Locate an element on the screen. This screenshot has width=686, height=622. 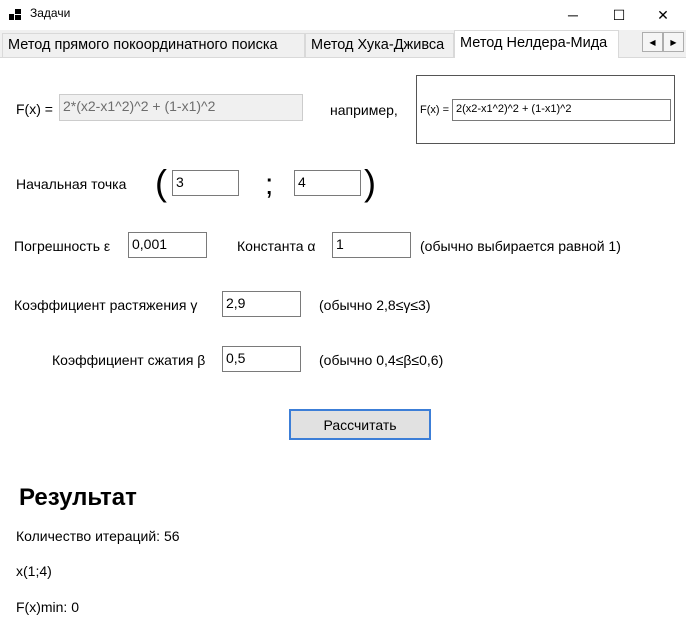
close-button: ✕ is located at coordinates (663, 15).